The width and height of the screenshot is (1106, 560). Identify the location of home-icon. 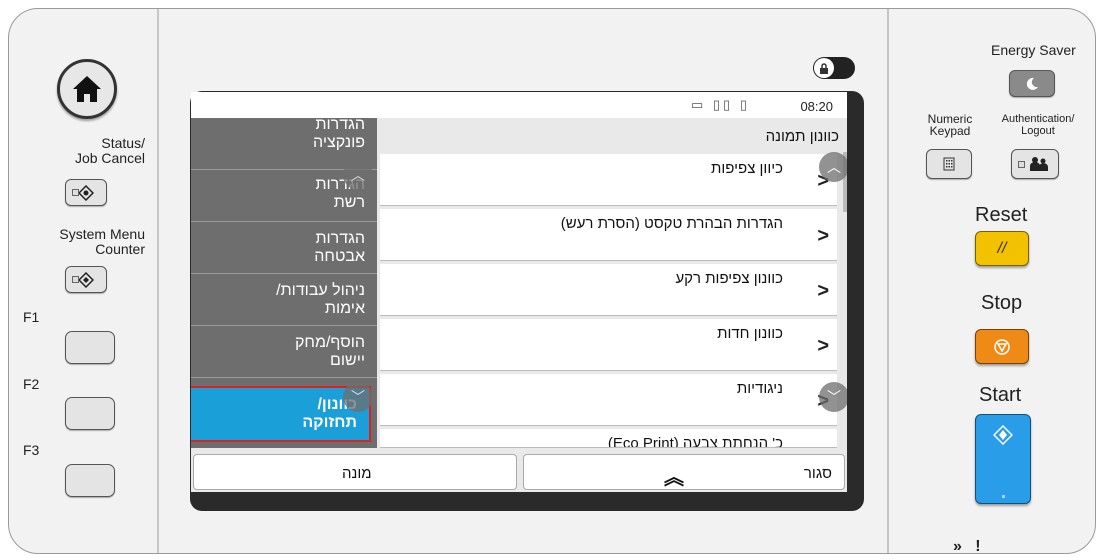
(87, 89).